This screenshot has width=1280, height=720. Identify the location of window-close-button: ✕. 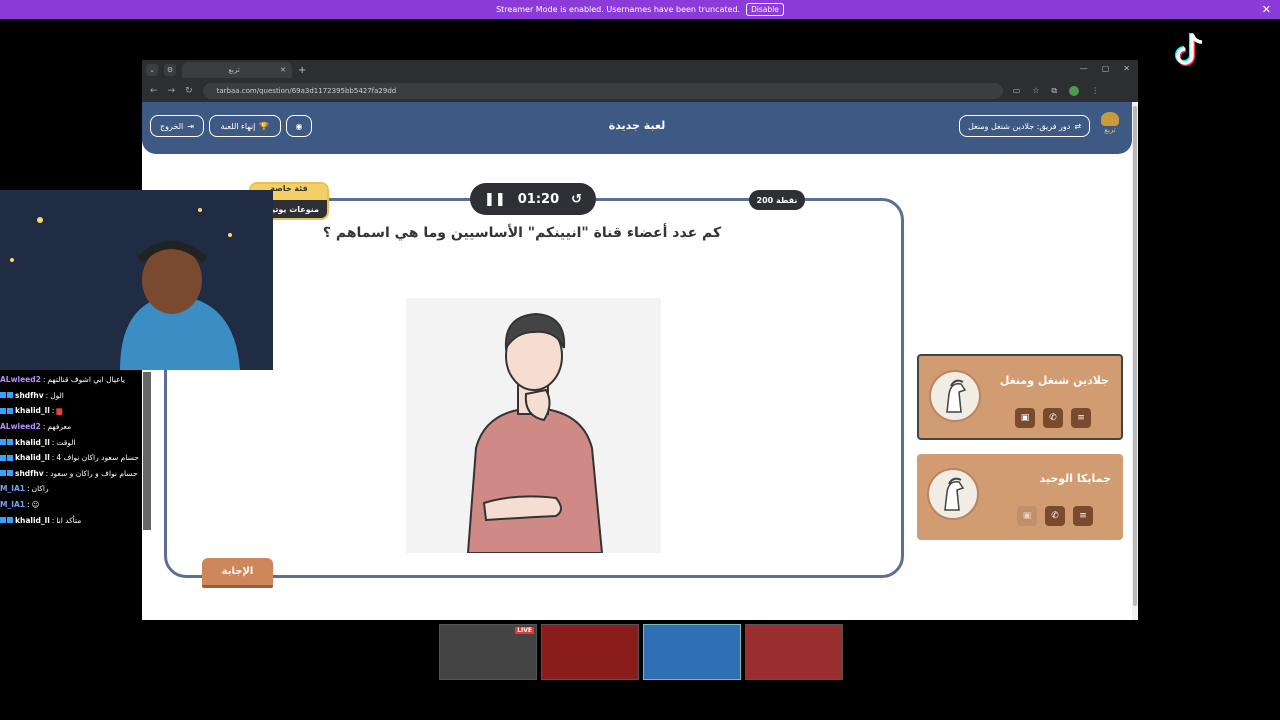
(1126, 68).